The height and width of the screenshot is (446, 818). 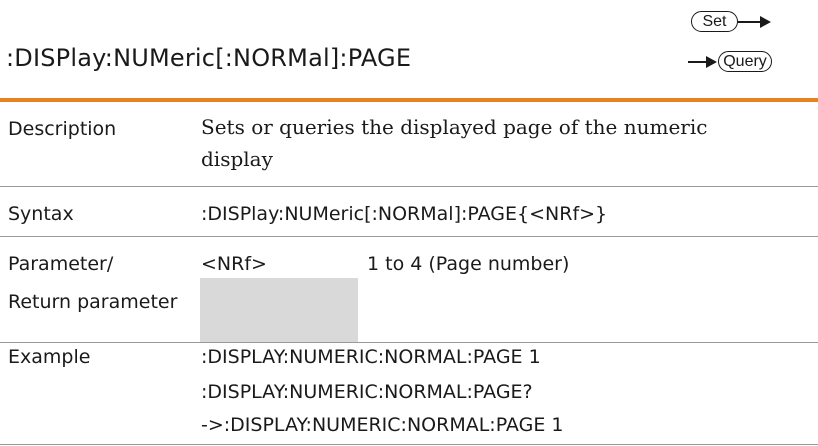 I want to click on example-line-3: ->:DISPLAY:NUMERIC:NORMAL:PAGE 1, so click(x=382, y=425).